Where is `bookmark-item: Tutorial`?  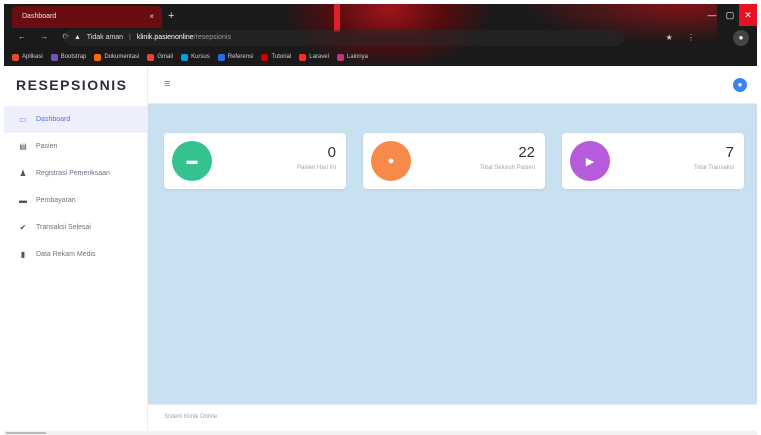
bookmark-item: Tutorial is located at coordinates (276, 57).